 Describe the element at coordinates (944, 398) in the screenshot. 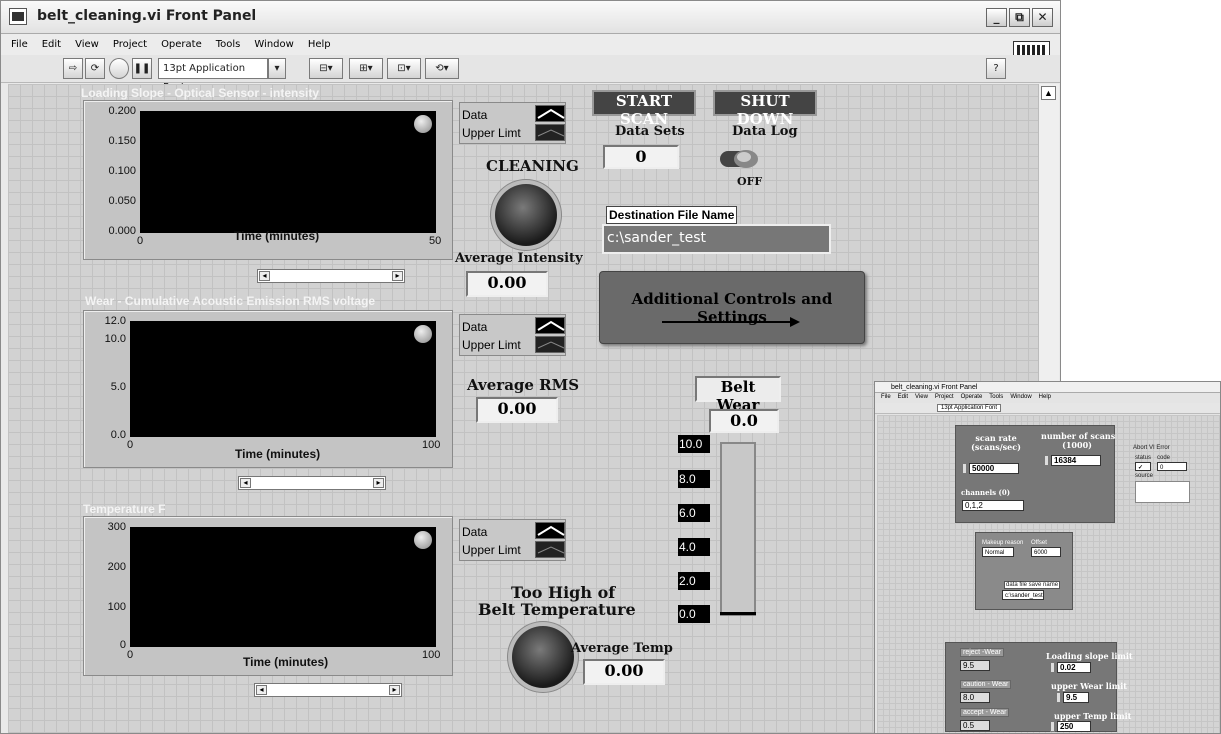

I see `inset-menu-item: Project` at that location.